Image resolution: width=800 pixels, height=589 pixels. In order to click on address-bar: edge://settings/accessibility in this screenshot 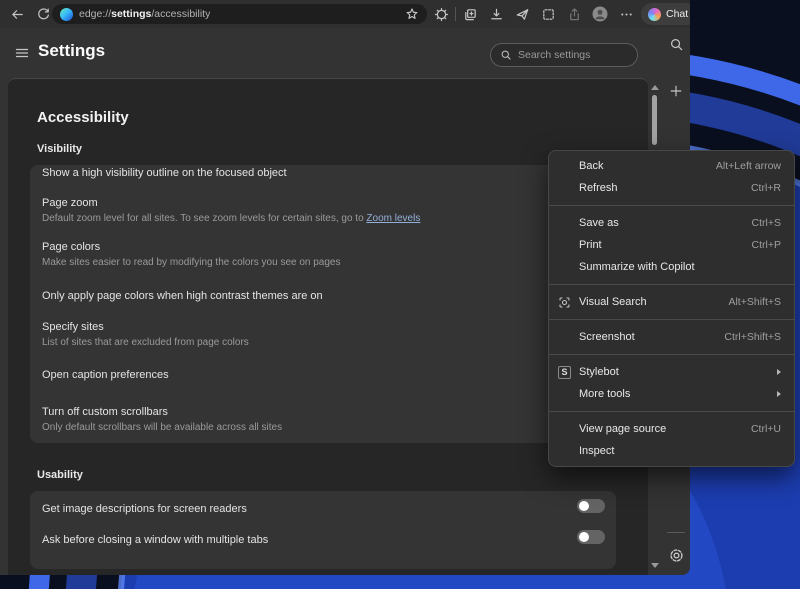, I will do `click(239, 14)`.